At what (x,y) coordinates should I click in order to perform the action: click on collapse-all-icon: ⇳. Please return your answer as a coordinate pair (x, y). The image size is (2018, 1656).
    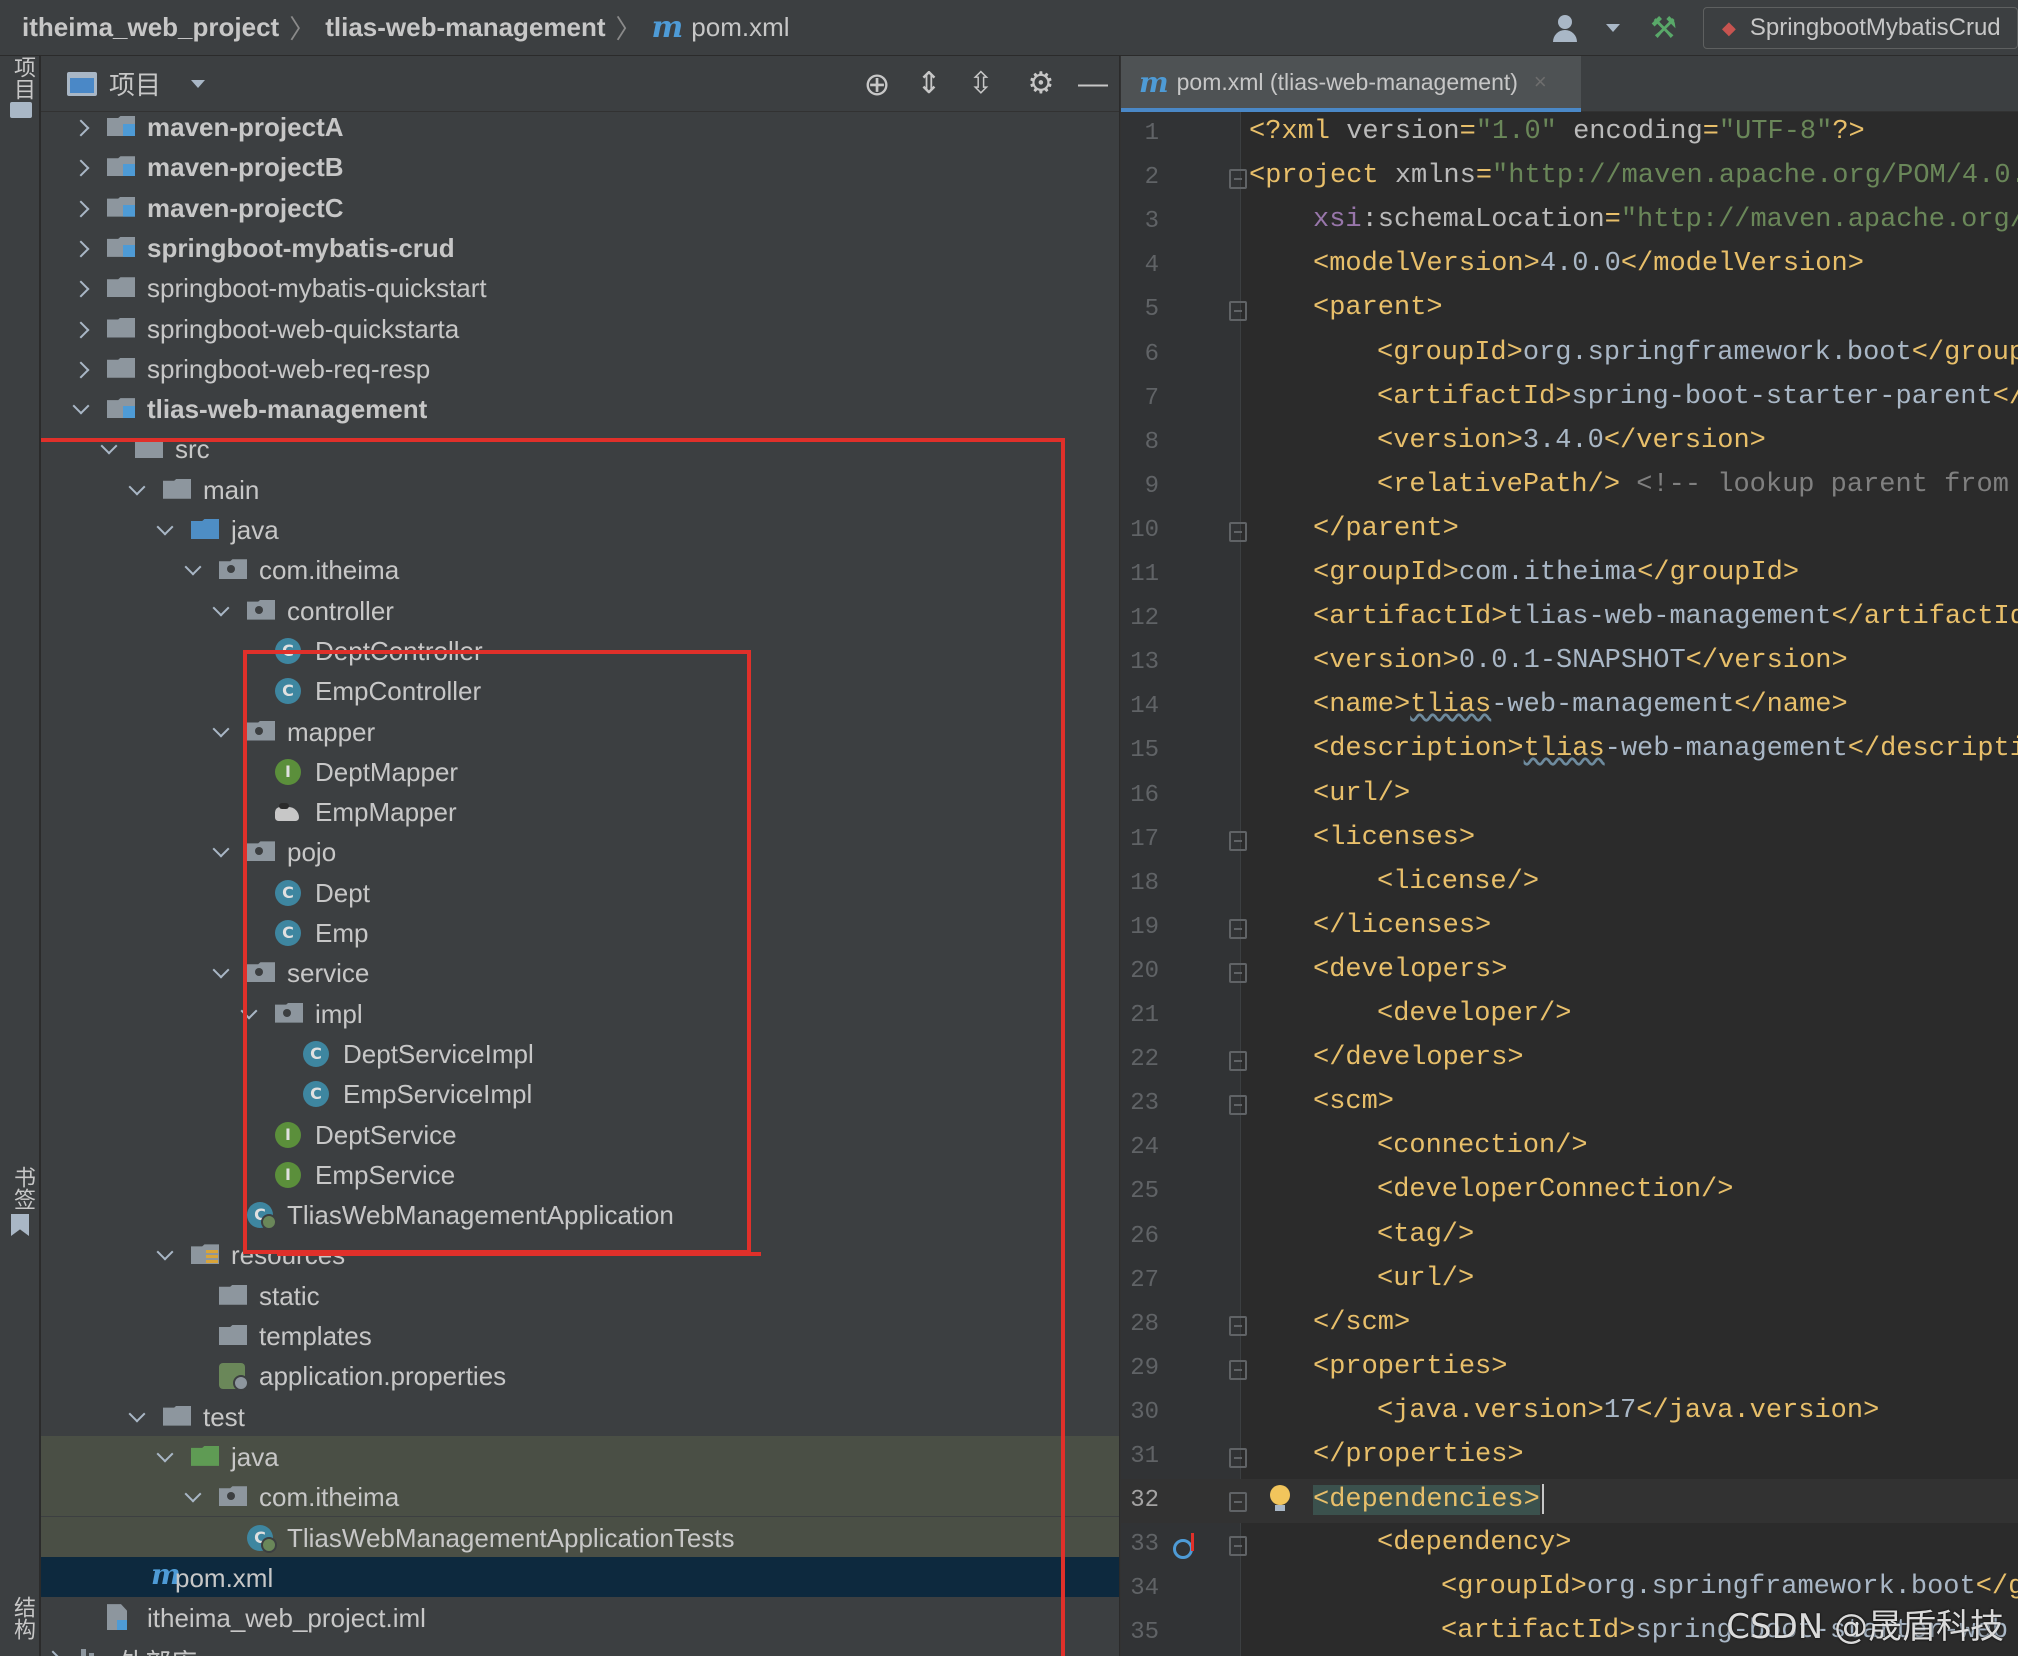
    Looking at the image, I should click on (981, 84).